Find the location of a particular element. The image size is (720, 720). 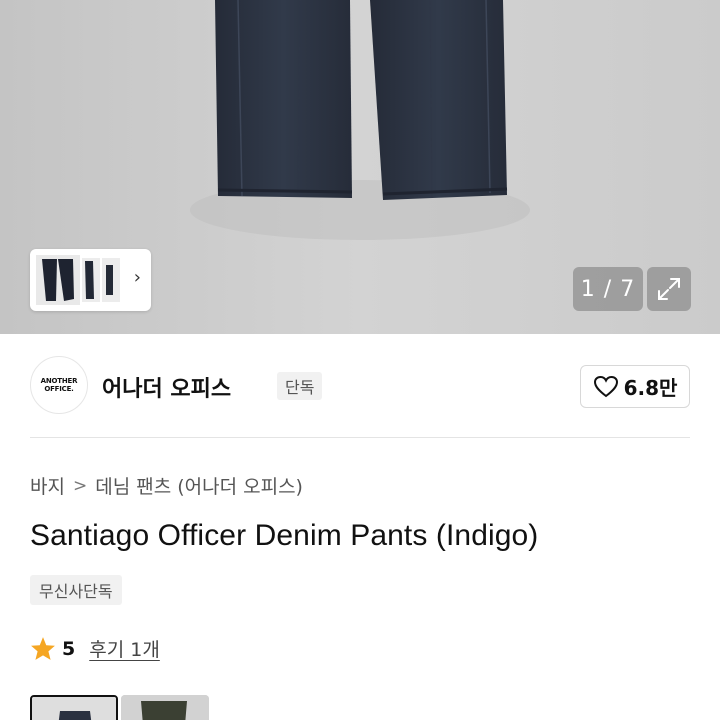

like-button: 6.8만 is located at coordinates (635, 386).